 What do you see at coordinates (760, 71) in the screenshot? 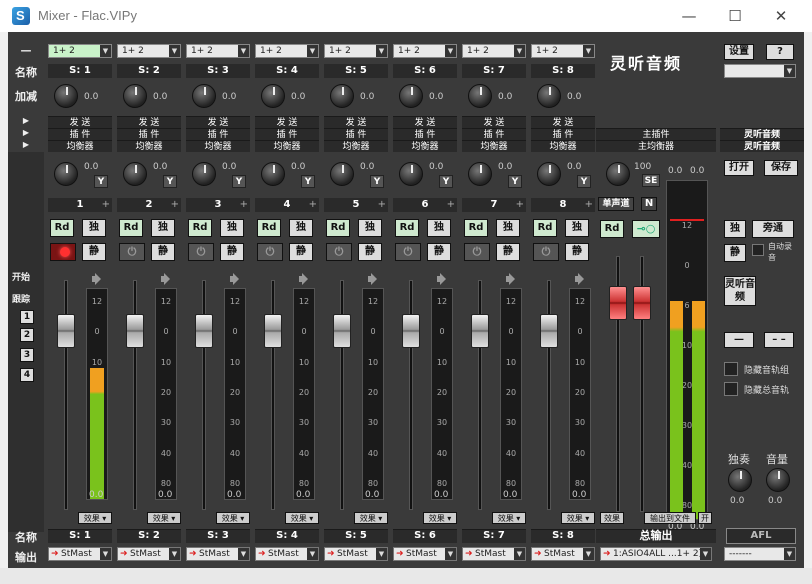
I see `preset-select: ▼` at bounding box center [760, 71].